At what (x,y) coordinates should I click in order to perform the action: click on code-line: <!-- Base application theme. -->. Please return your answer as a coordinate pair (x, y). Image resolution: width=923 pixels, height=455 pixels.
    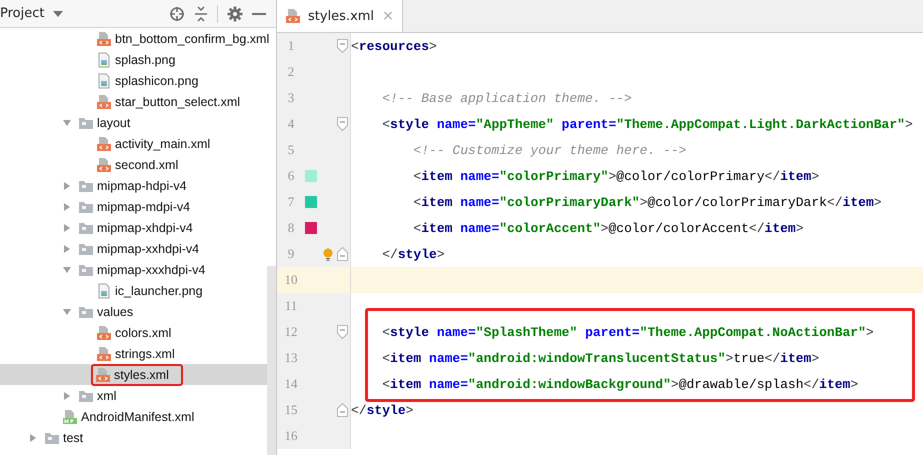
    Looking at the image, I should click on (506, 98).